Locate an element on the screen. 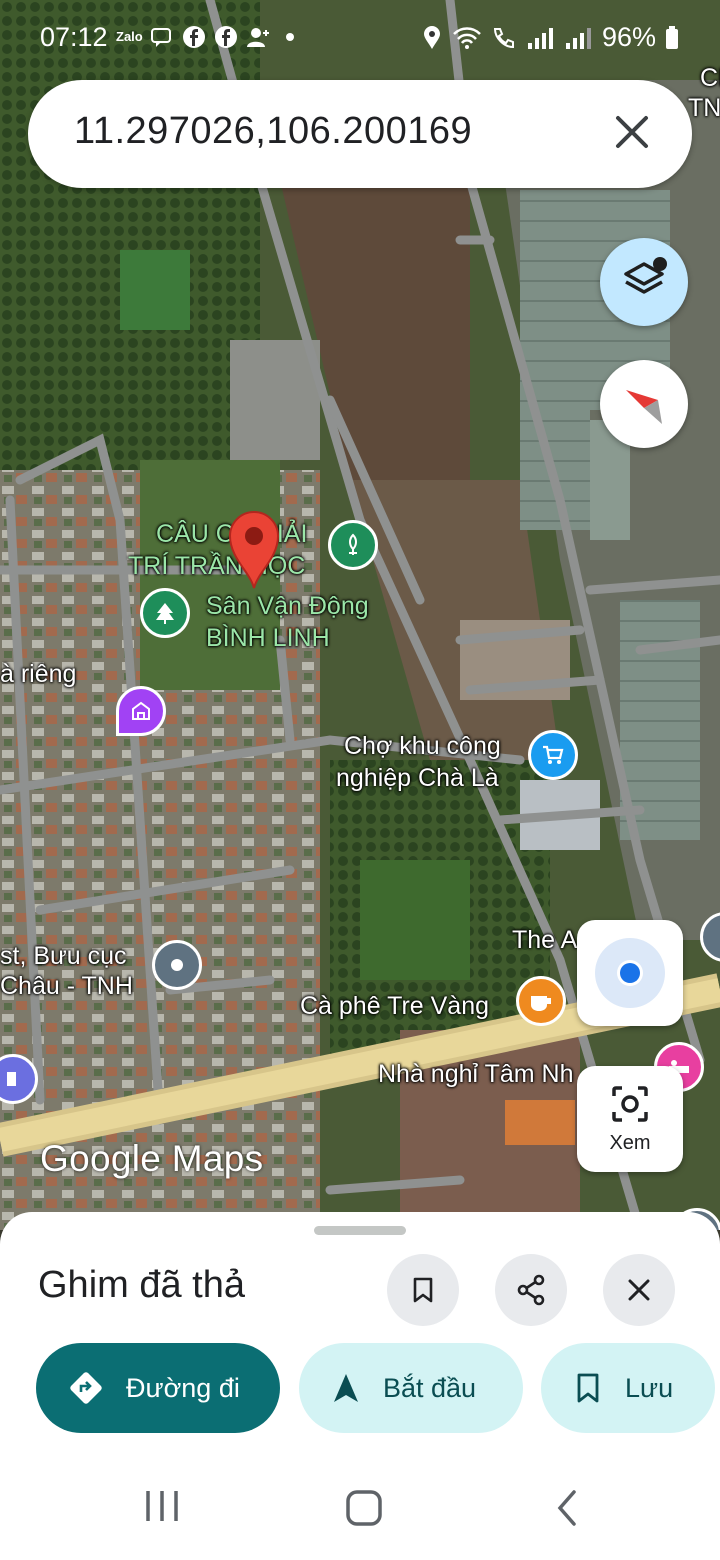 This screenshot has width=720, height=1560. google-maps-logo: Google Maps is located at coordinates (152, 1158).